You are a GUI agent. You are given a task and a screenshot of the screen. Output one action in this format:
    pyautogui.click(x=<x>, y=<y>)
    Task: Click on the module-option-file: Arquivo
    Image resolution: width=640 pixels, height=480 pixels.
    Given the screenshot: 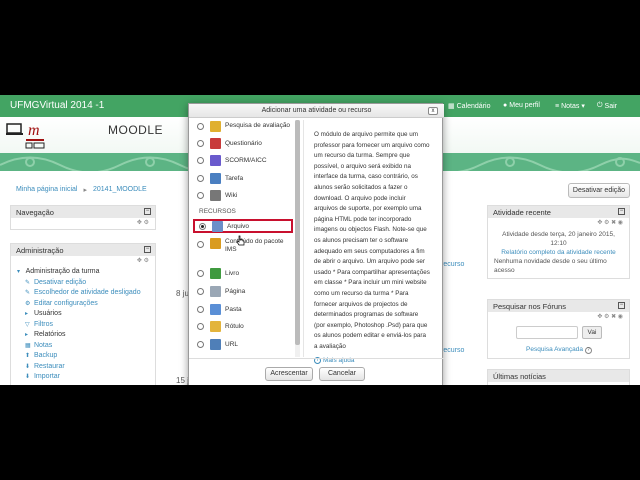 What is the action you would take?
    pyautogui.click(x=243, y=226)
    